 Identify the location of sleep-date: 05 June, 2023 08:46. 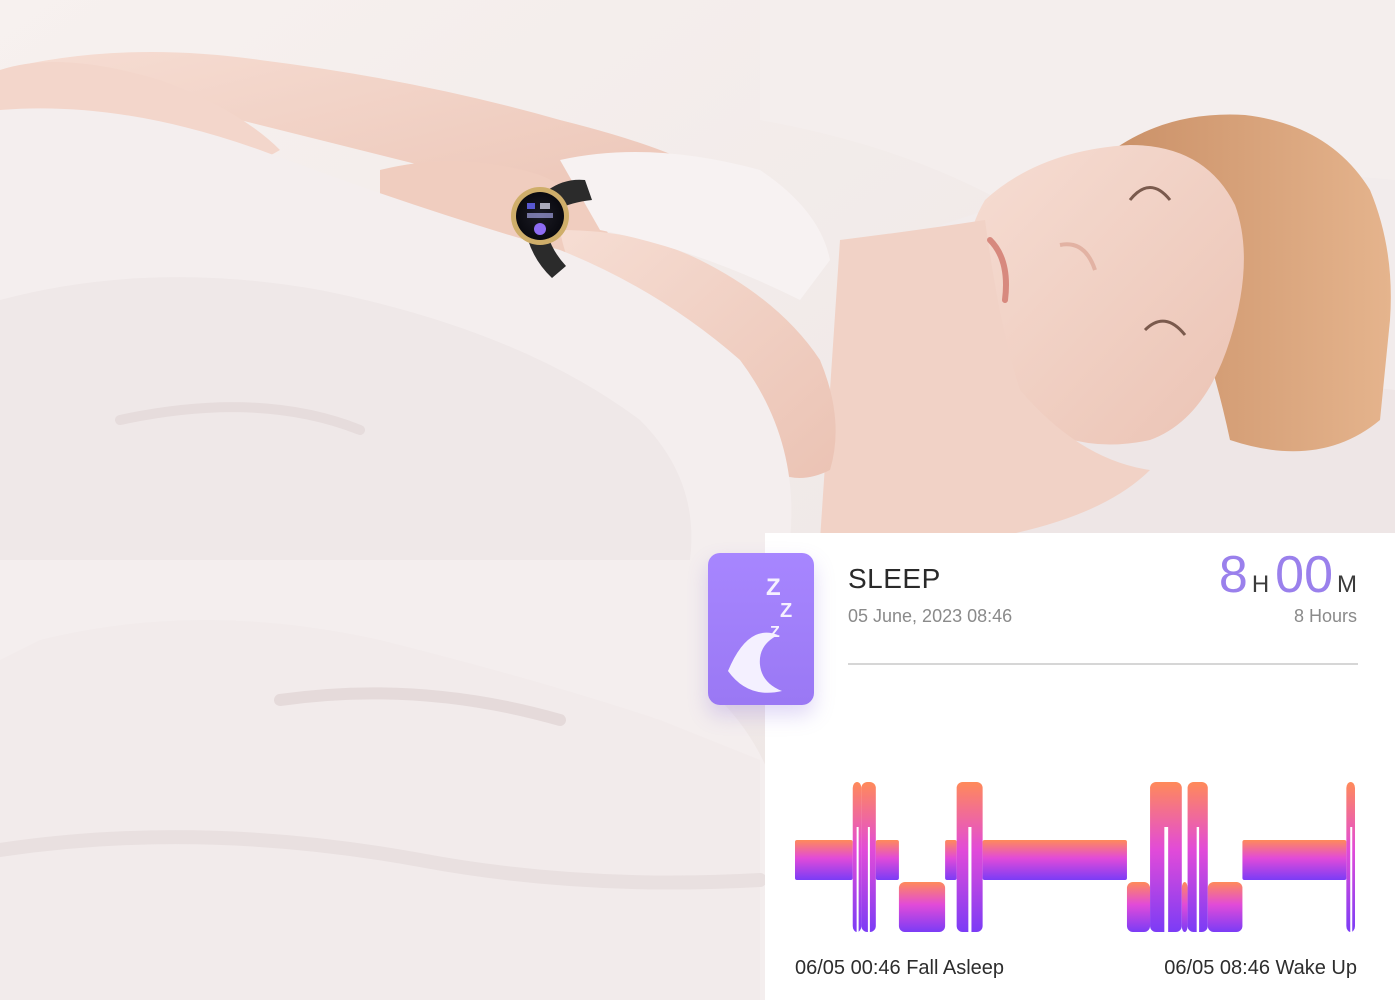
(930, 616).